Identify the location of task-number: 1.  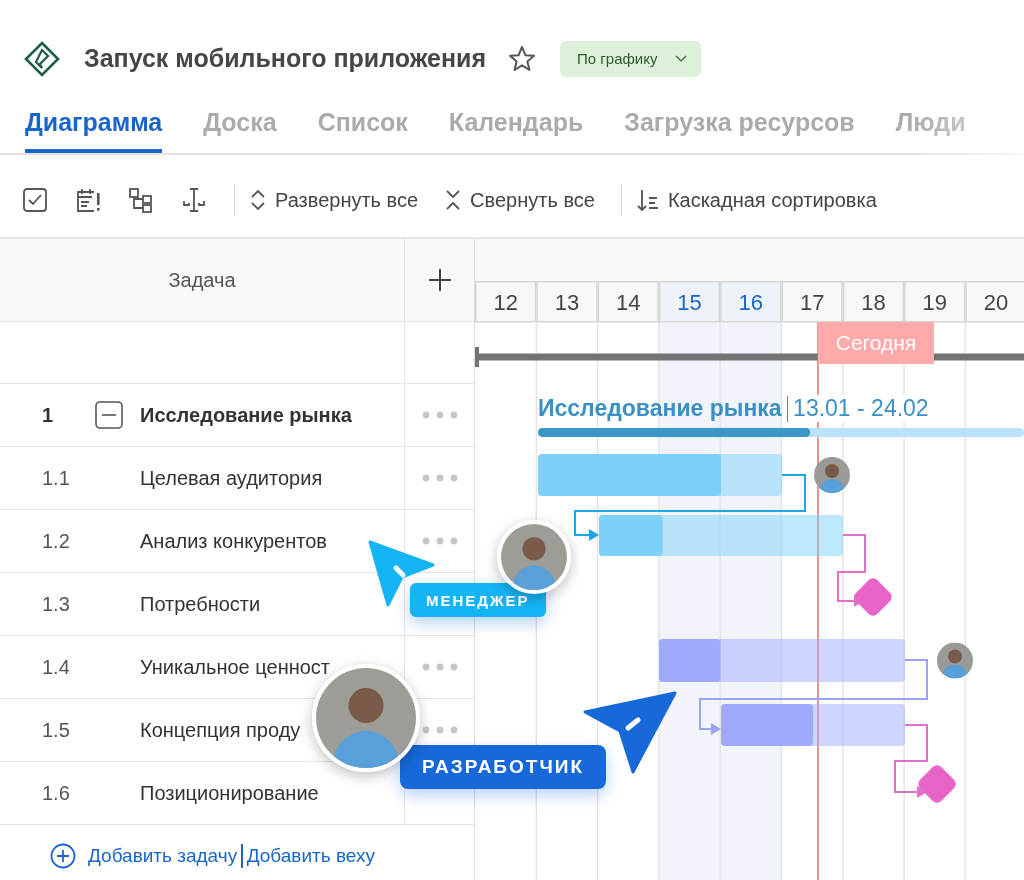
(48, 415).